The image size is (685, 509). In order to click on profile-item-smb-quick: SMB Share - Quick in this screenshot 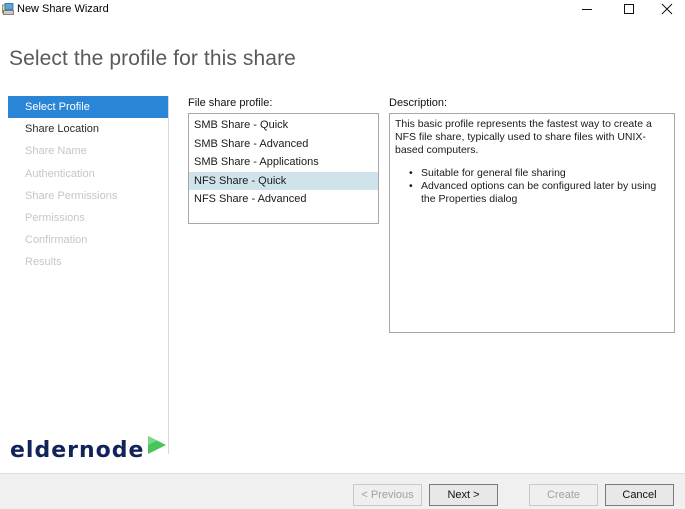, I will do `click(283, 125)`.